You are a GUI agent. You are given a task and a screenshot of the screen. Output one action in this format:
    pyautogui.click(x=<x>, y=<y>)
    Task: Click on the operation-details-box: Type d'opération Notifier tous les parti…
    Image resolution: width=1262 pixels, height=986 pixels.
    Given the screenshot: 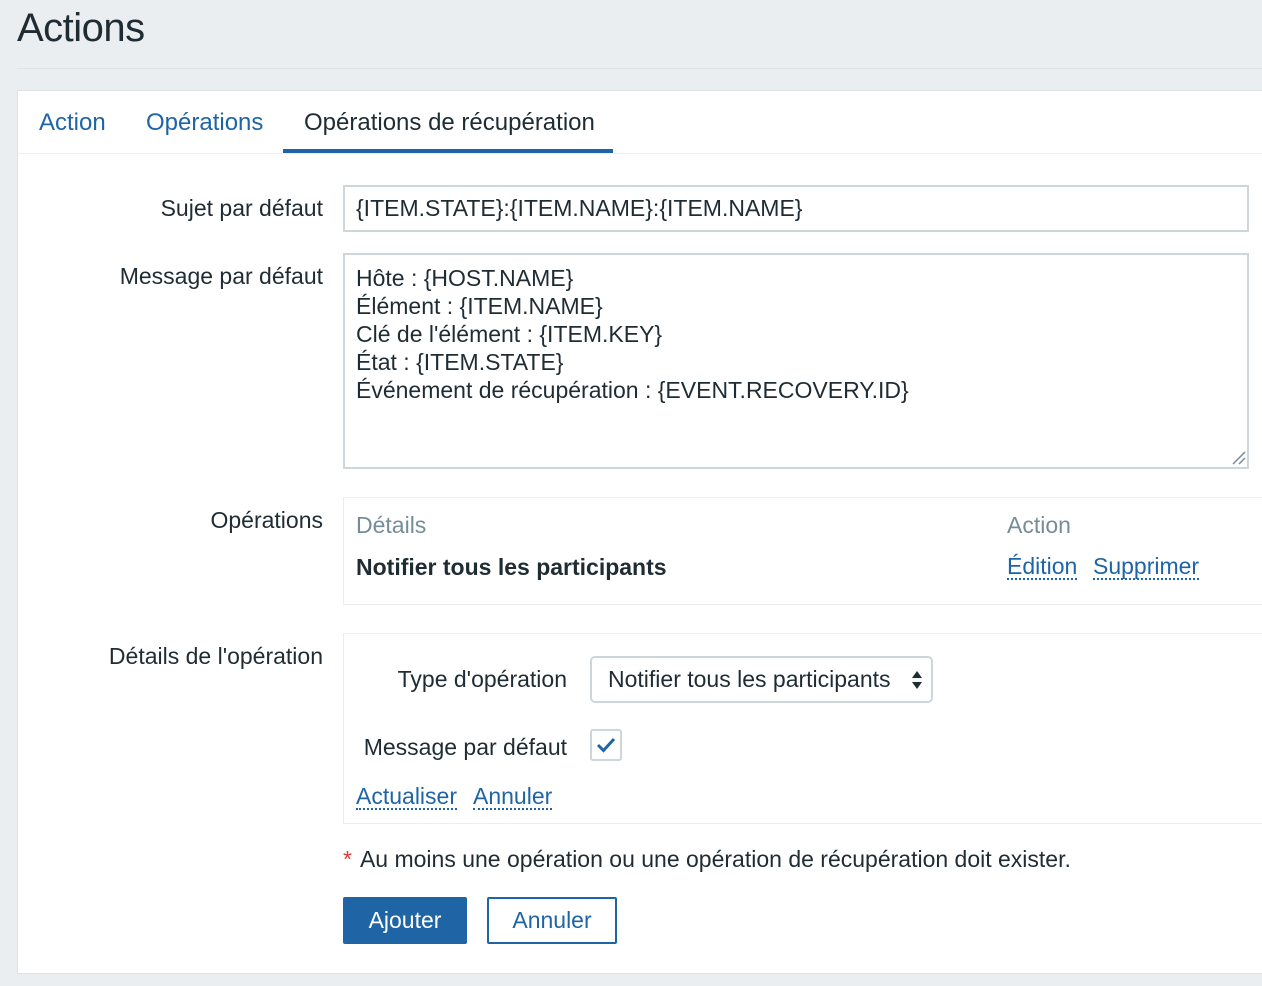 What is the action you would take?
    pyautogui.click(x=802, y=728)
    